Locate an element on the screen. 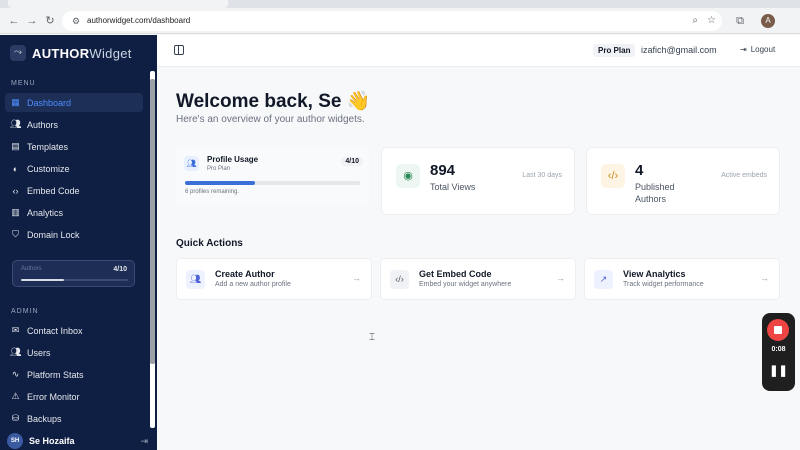 This screenshot has width=800, height=450. site-settings-icon: ⚙ is located at coordinates (76, 21).